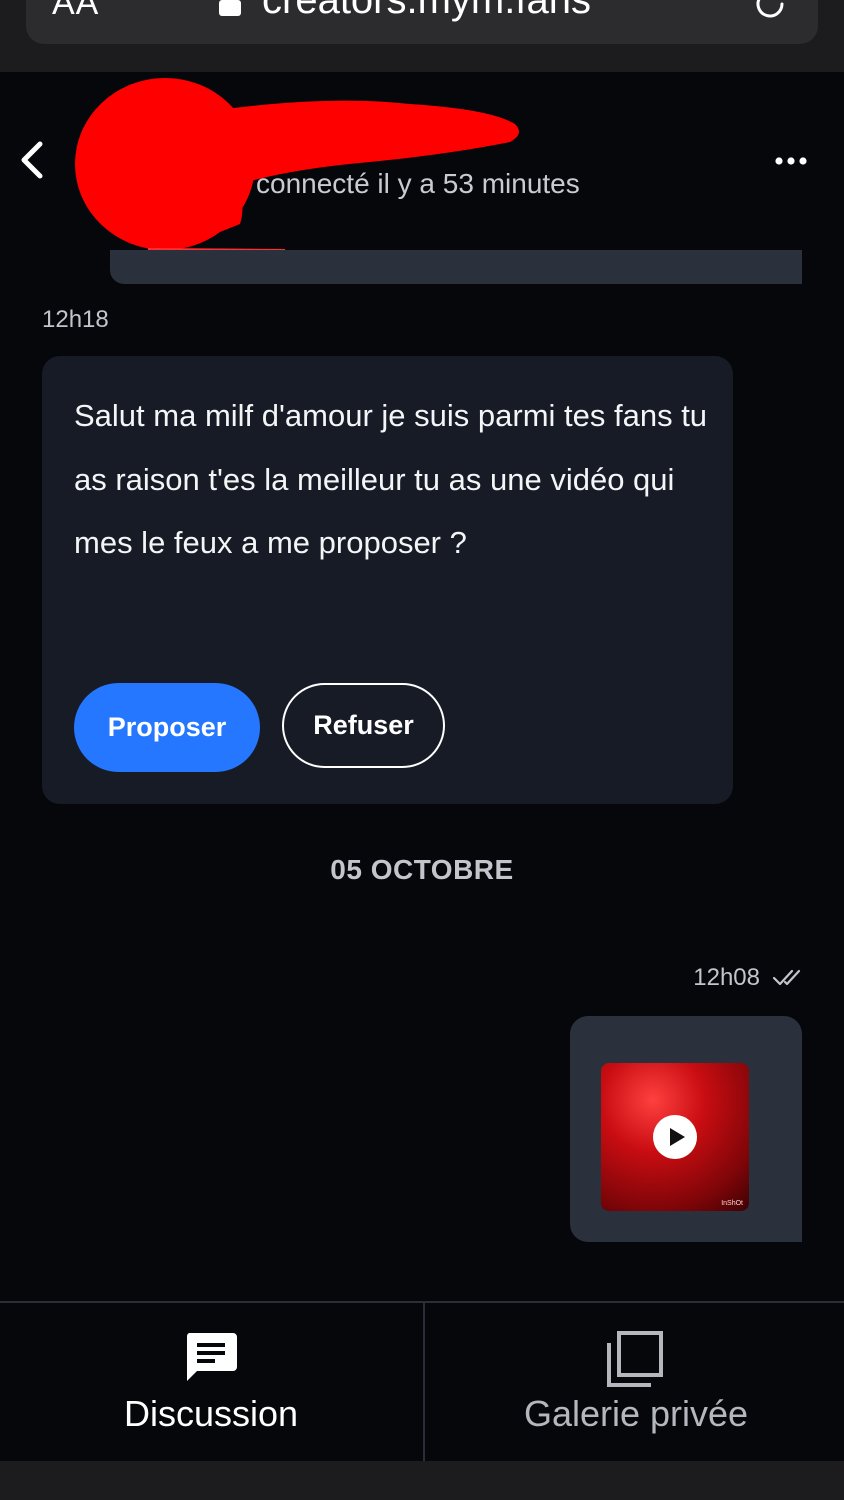 The image size is (844, 1500). I want to click on tab-gallery-label: Galerie privée, so click(636, 1413).